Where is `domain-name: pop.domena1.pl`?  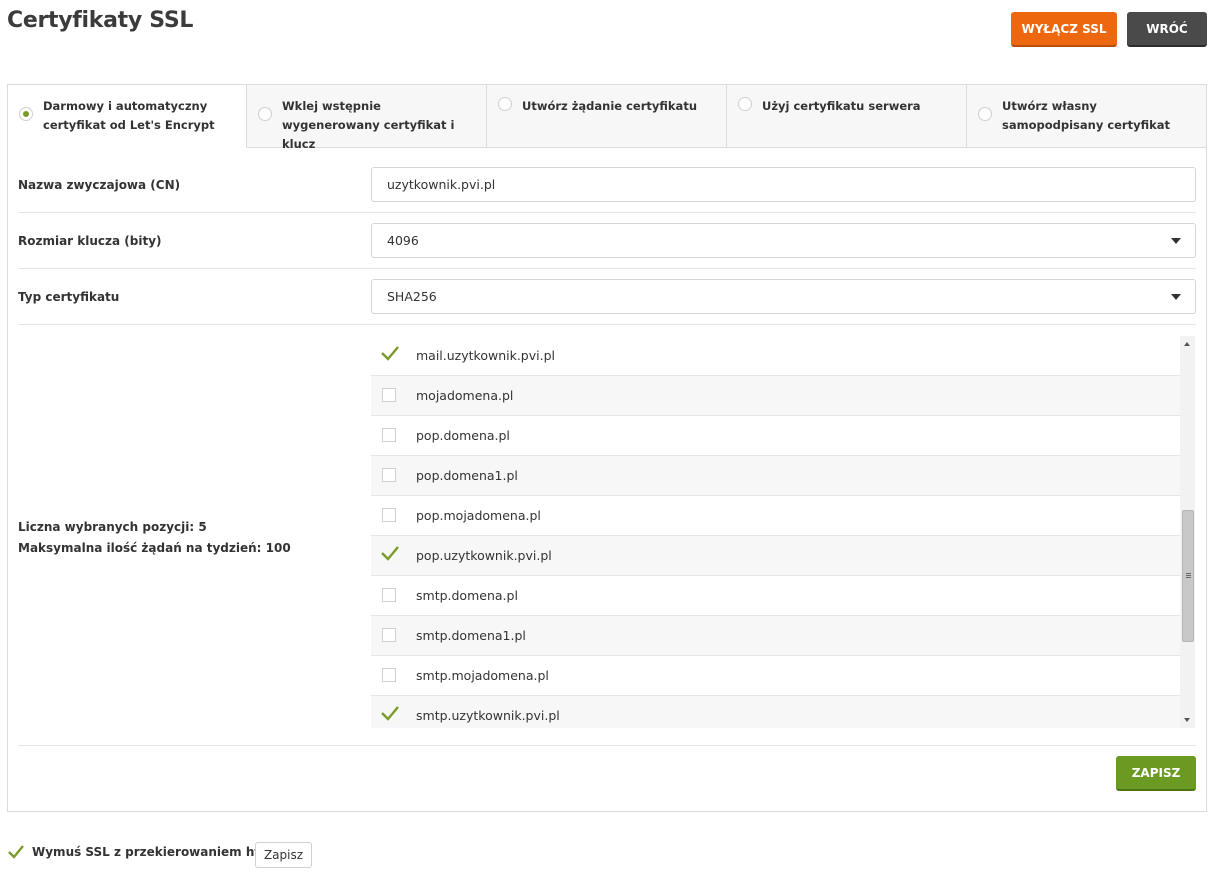 domain-name: pop.domena1.pl is located at coordinates (467, 475).